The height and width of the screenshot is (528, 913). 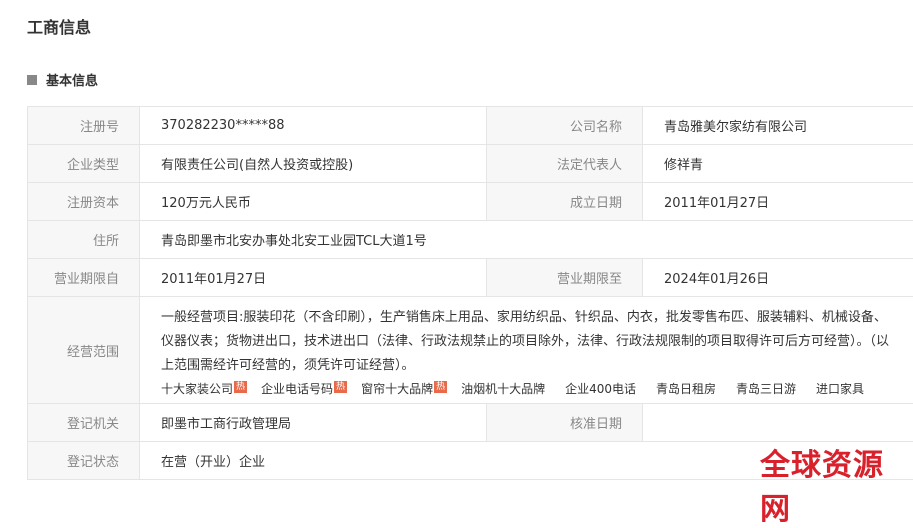 I want to click on watermark-logo: 全球资源网, so click(x=836, y=484).